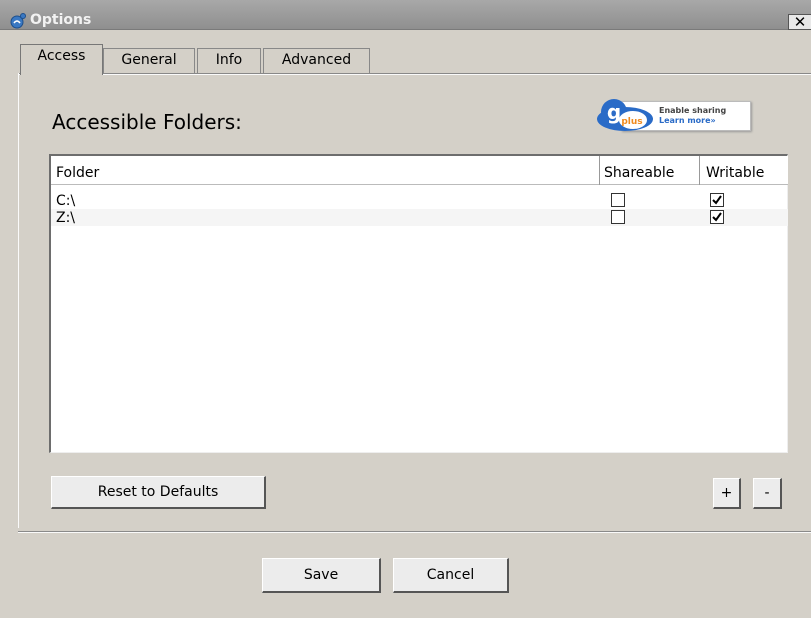  I want to click on table-row: C:\, so click(419, 200).